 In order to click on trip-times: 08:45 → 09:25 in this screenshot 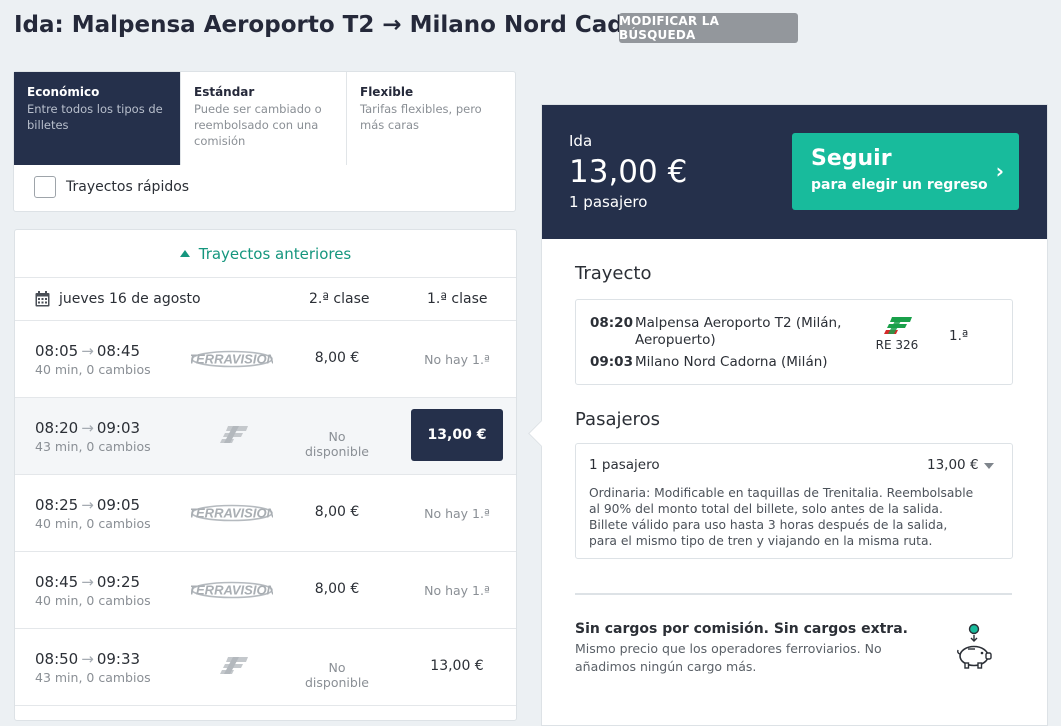, I will do `click(87, 582)`.